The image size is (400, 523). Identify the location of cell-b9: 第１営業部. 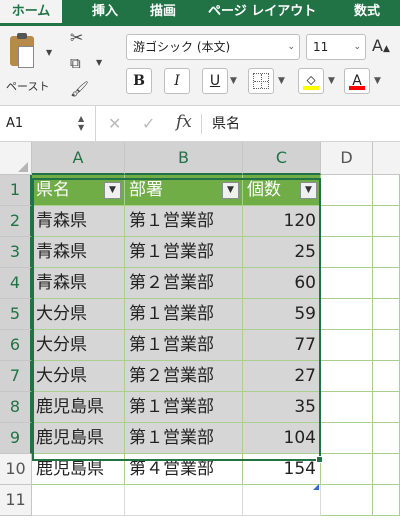
(184, 438).